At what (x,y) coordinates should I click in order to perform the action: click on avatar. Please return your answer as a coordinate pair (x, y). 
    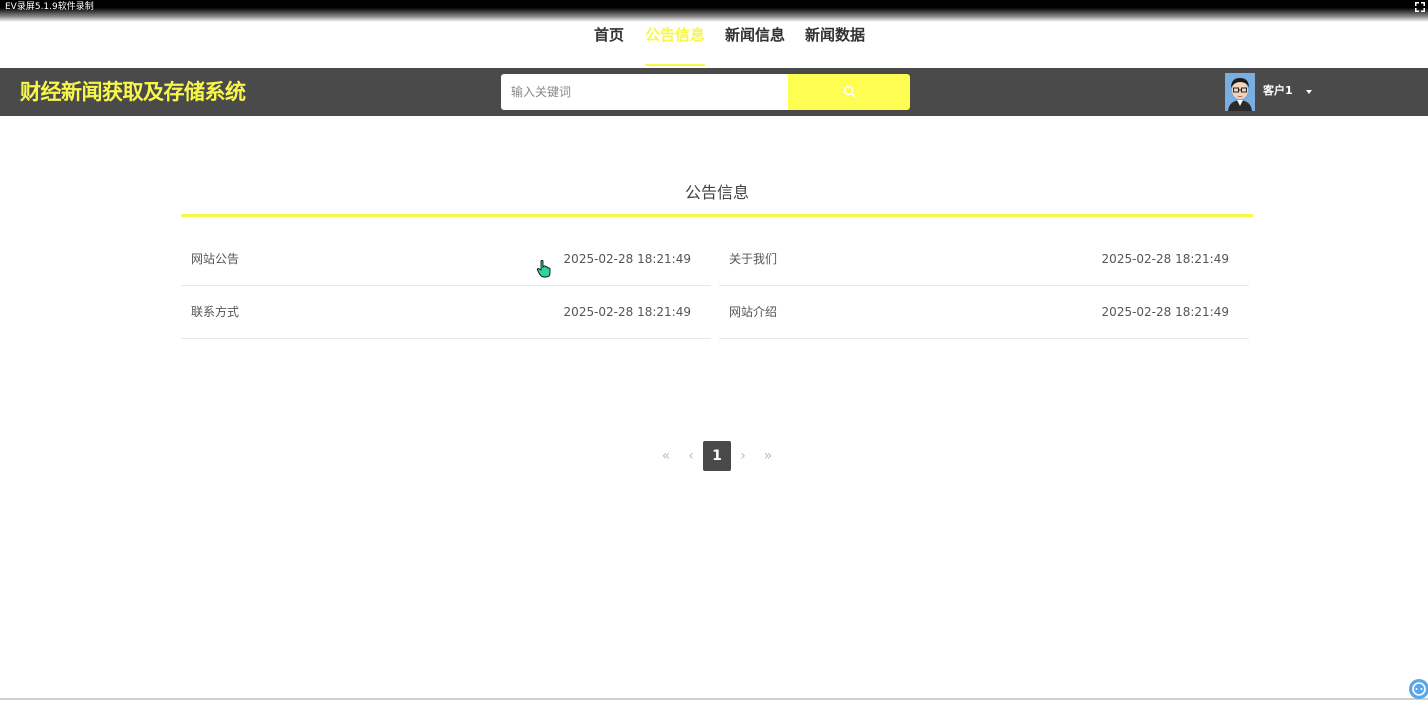
    Looking at the image, I should click on (1240, 92).